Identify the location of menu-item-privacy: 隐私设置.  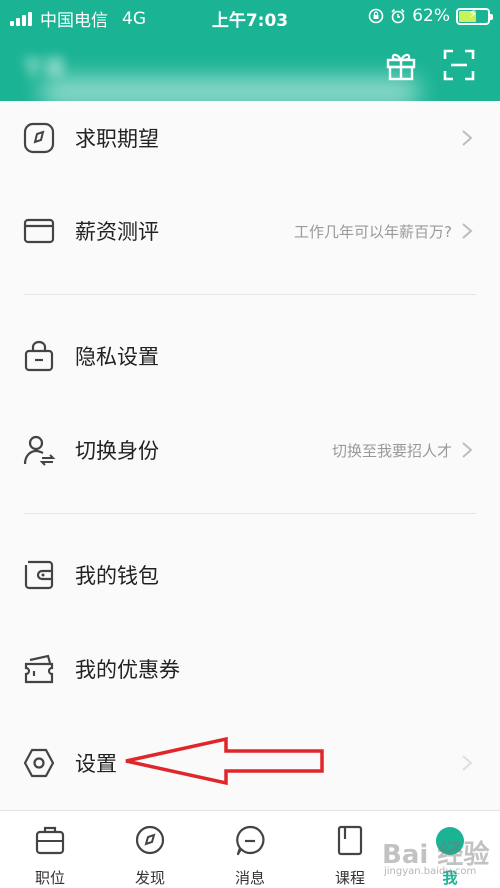
(250, 356).